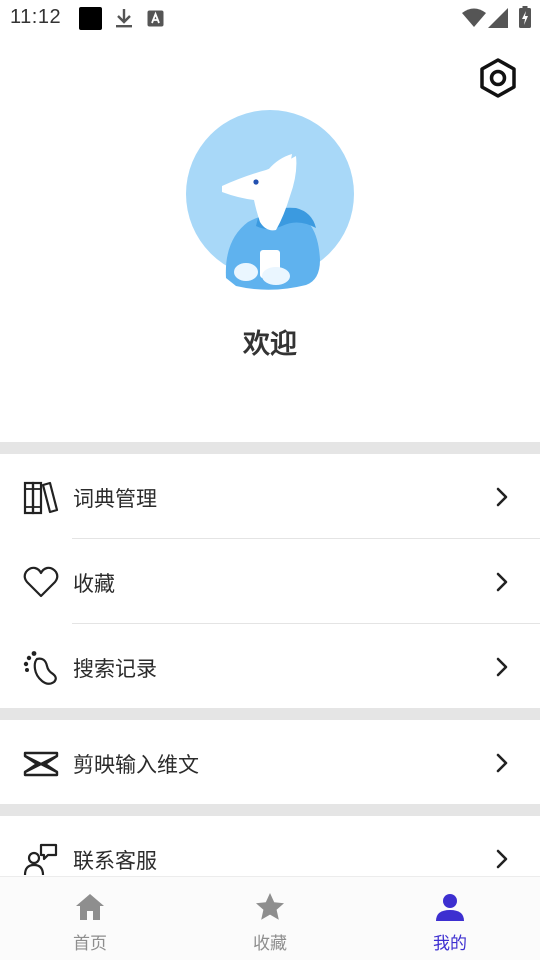 This screenshot has height=960, width=540. I want to click on download-icon, so click(124, 18).